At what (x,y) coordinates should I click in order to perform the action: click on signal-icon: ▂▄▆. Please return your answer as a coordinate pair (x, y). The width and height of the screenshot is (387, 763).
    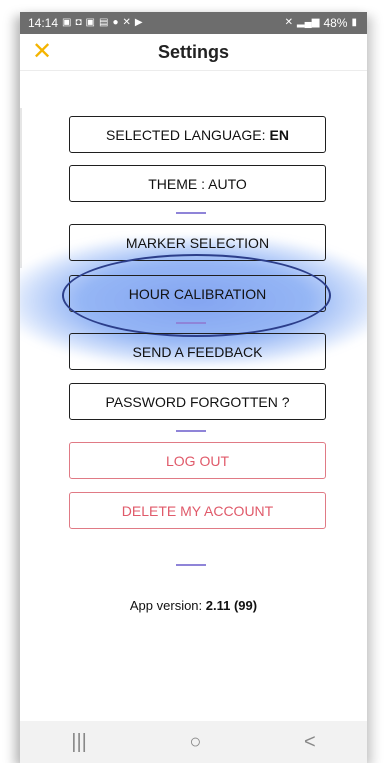
    Looking at the image, I should click on (308, 22).